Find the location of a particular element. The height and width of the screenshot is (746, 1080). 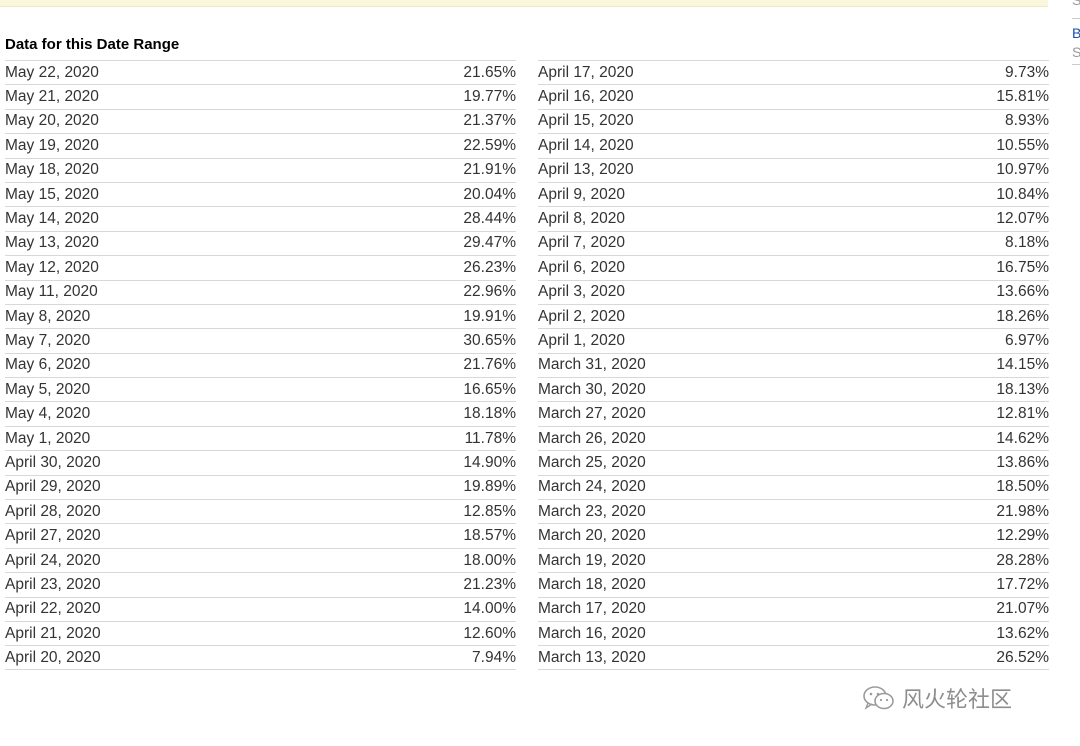

section-title: Data for this Date Range is located at coordinates (92, 44).